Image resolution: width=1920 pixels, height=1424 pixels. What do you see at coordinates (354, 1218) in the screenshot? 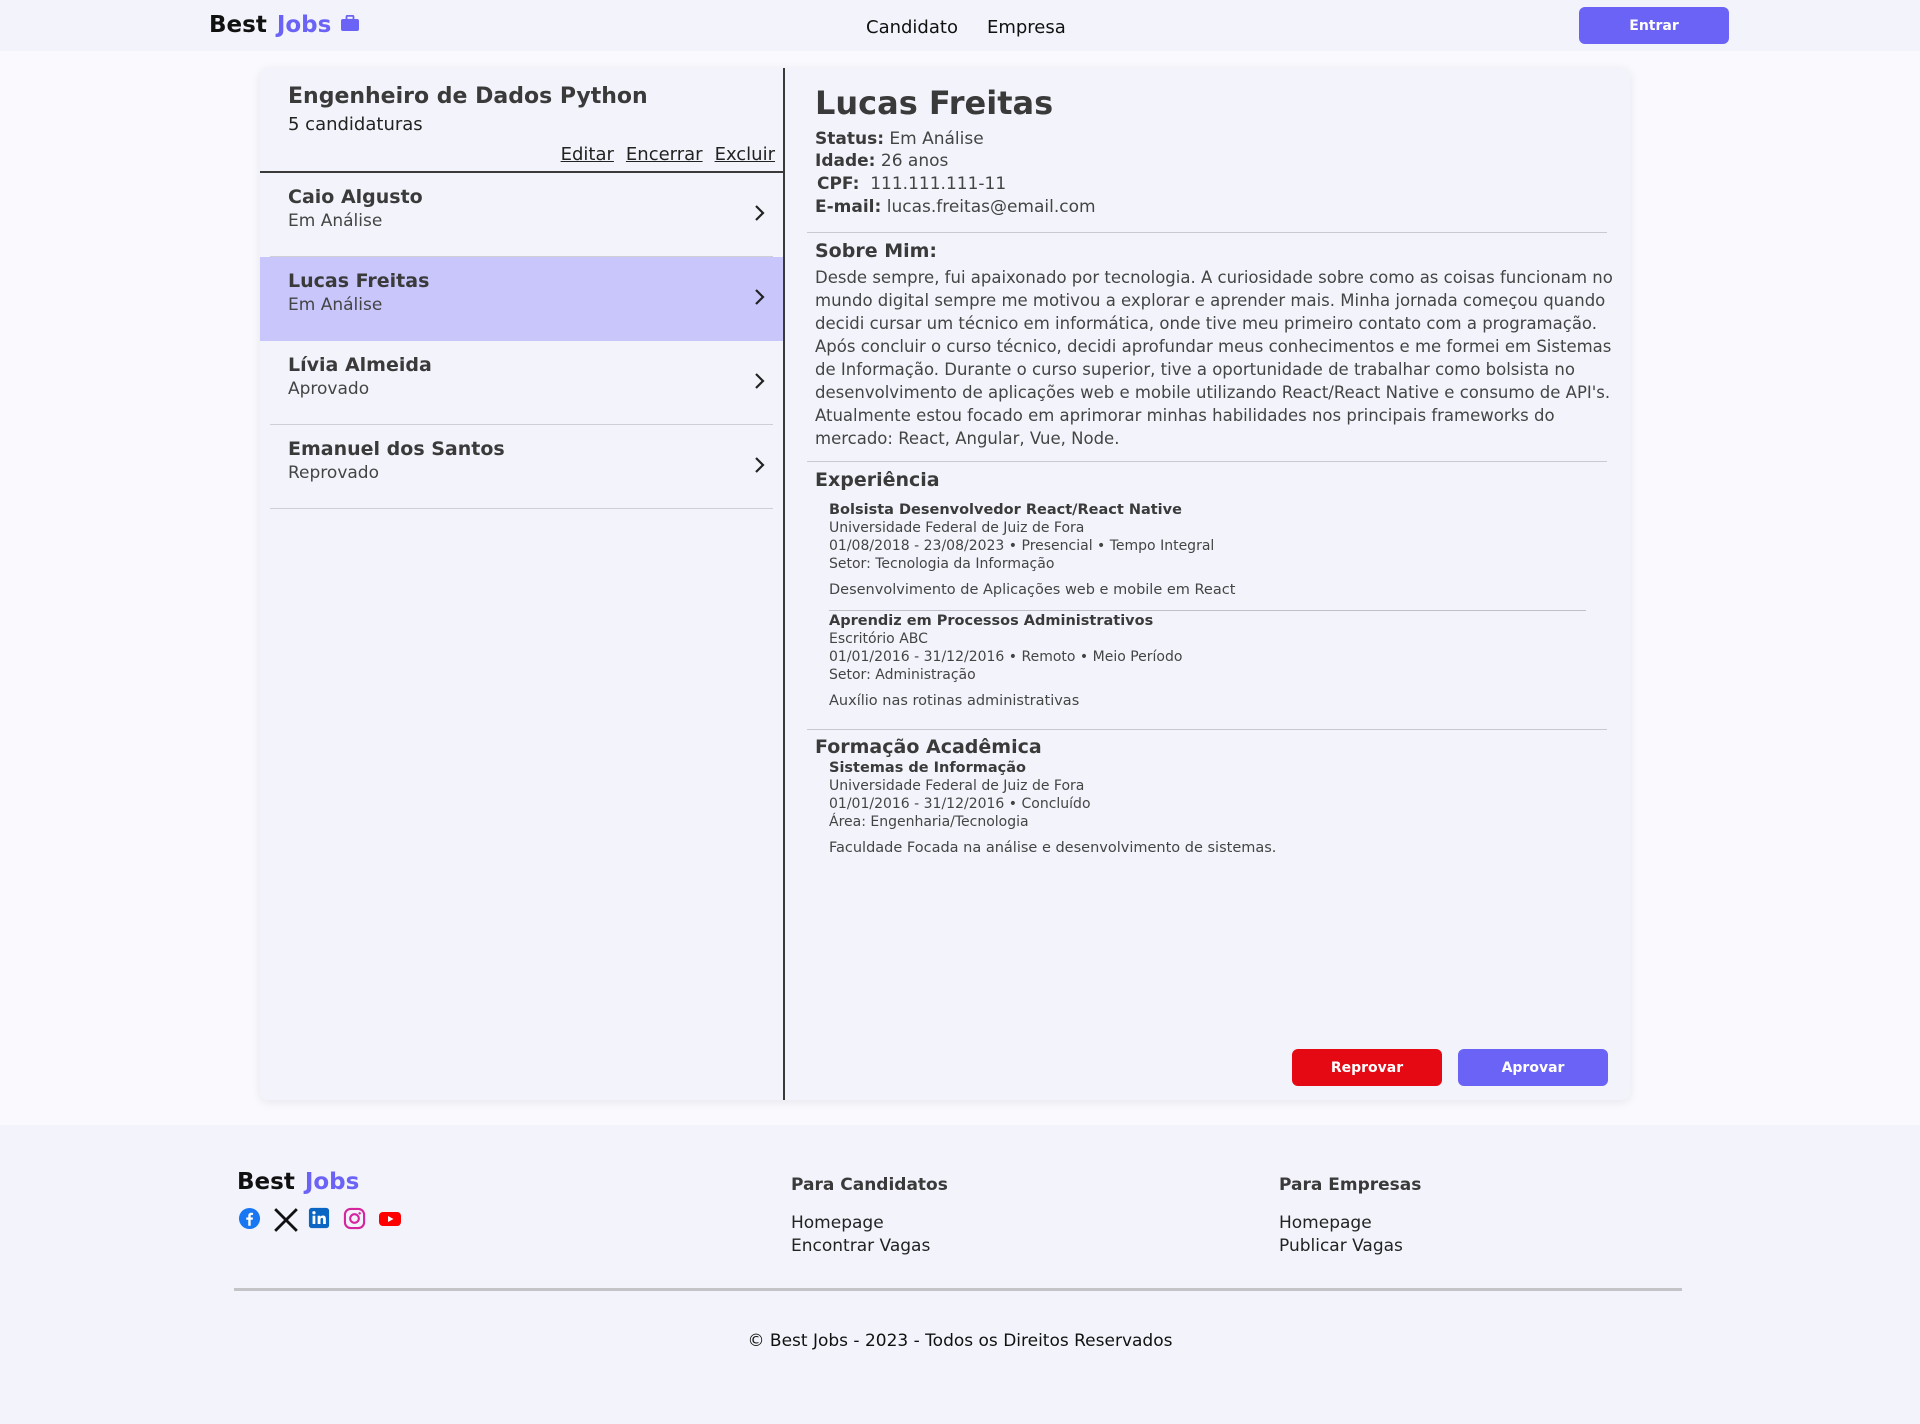
I see `instagram-icon` at bounding box center [354, 1218].